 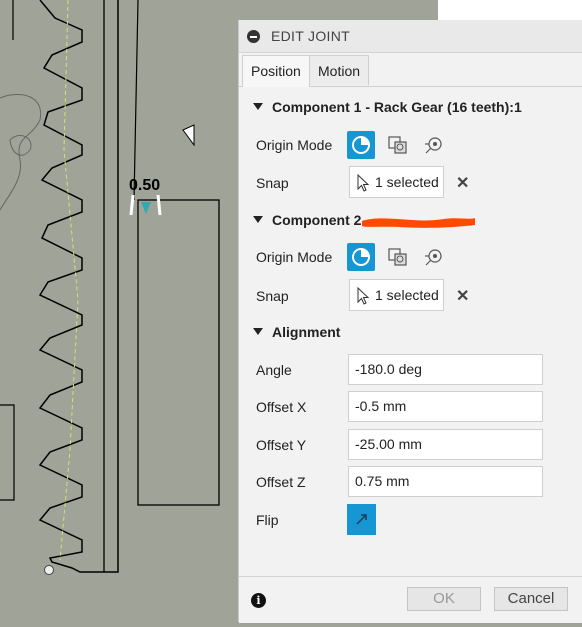 What do you see at coordinates (410, 36) in the screenshot?
I see `panel-titlebar: EDIT JOINT` at bounding box center [410, 36].